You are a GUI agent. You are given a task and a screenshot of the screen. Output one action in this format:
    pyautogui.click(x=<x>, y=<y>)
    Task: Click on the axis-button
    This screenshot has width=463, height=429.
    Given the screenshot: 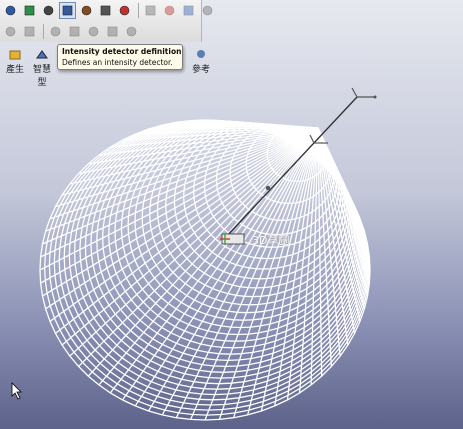 What is the action you would take?
    pyautogui.click(x=188, y=10)
    